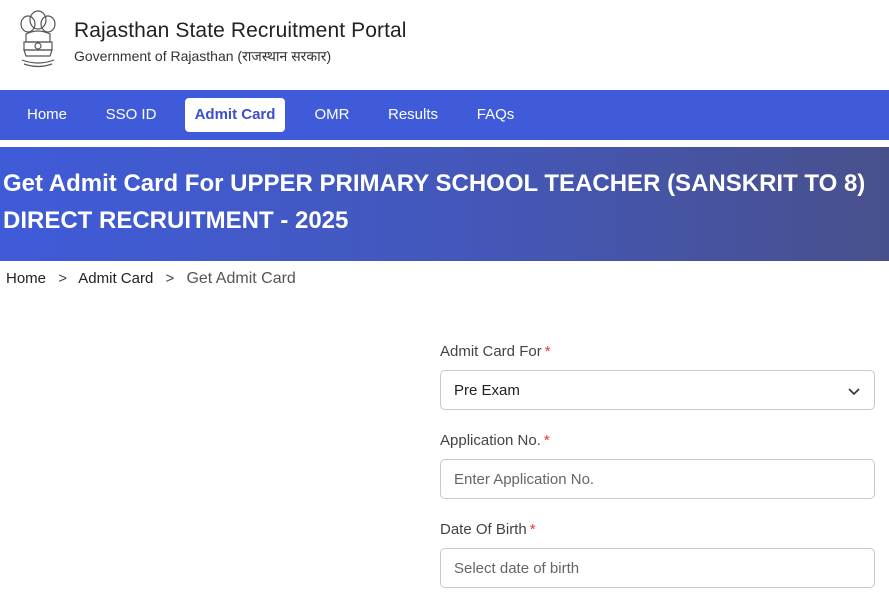 Image resolution: width=889 pixels, height=593 pixels. What do you see at coordinates (332, 115) in the screenshot?
I see `nav-omr: OMR` at bounding box center [332, 115].